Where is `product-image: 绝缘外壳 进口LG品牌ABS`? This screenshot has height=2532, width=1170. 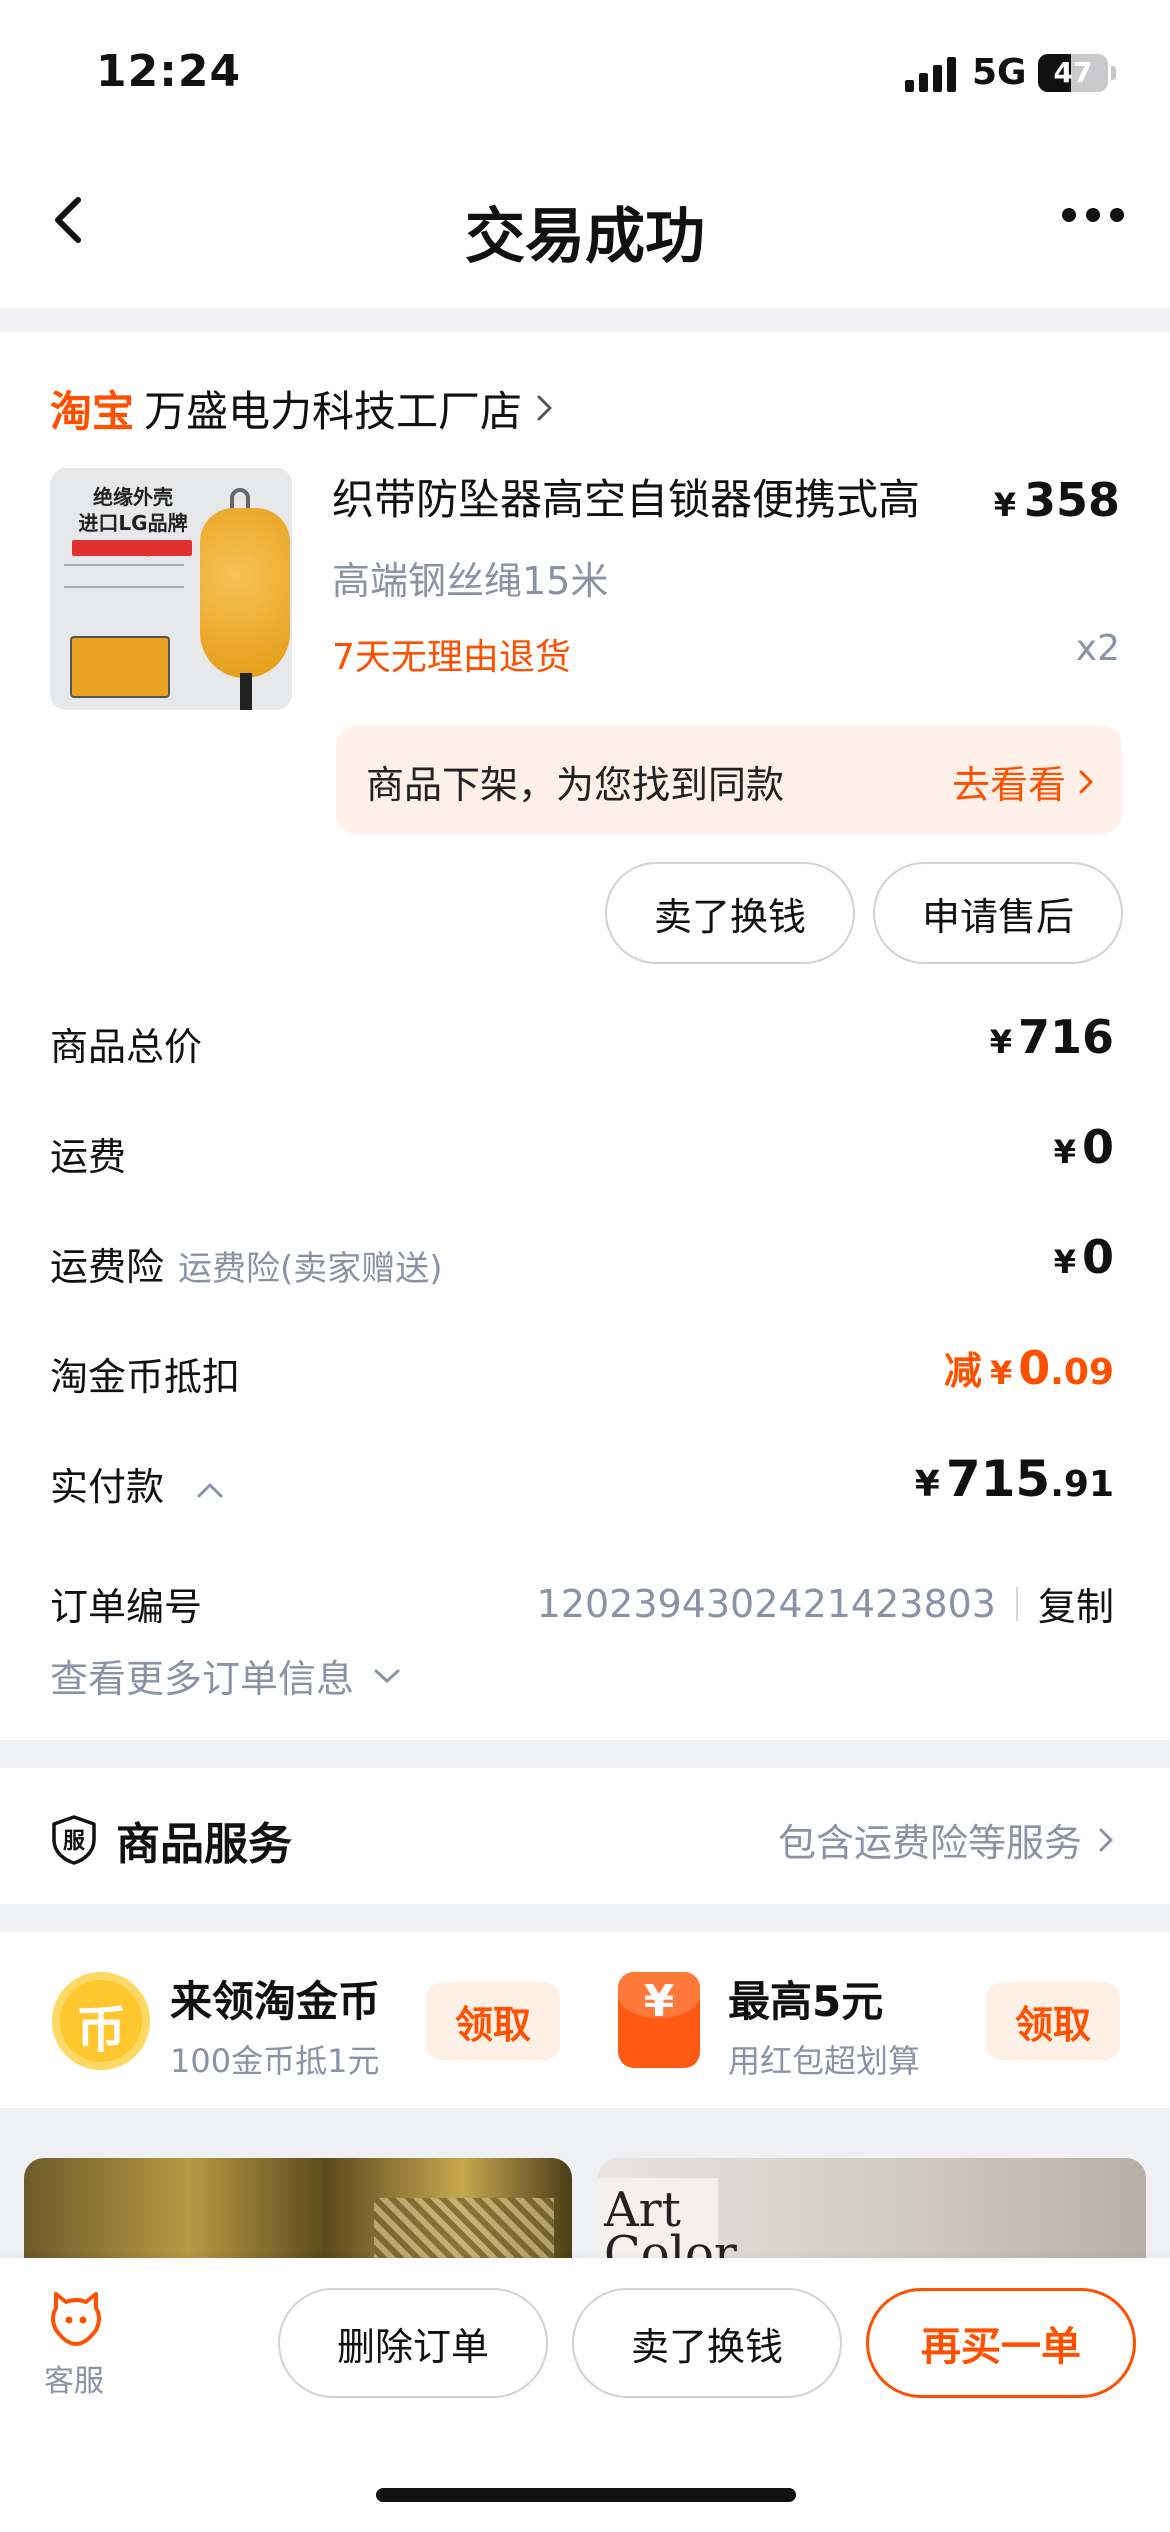 product-image: 绝缘外壳 进口LG品牌ABS is located at coordinates (171, 589).